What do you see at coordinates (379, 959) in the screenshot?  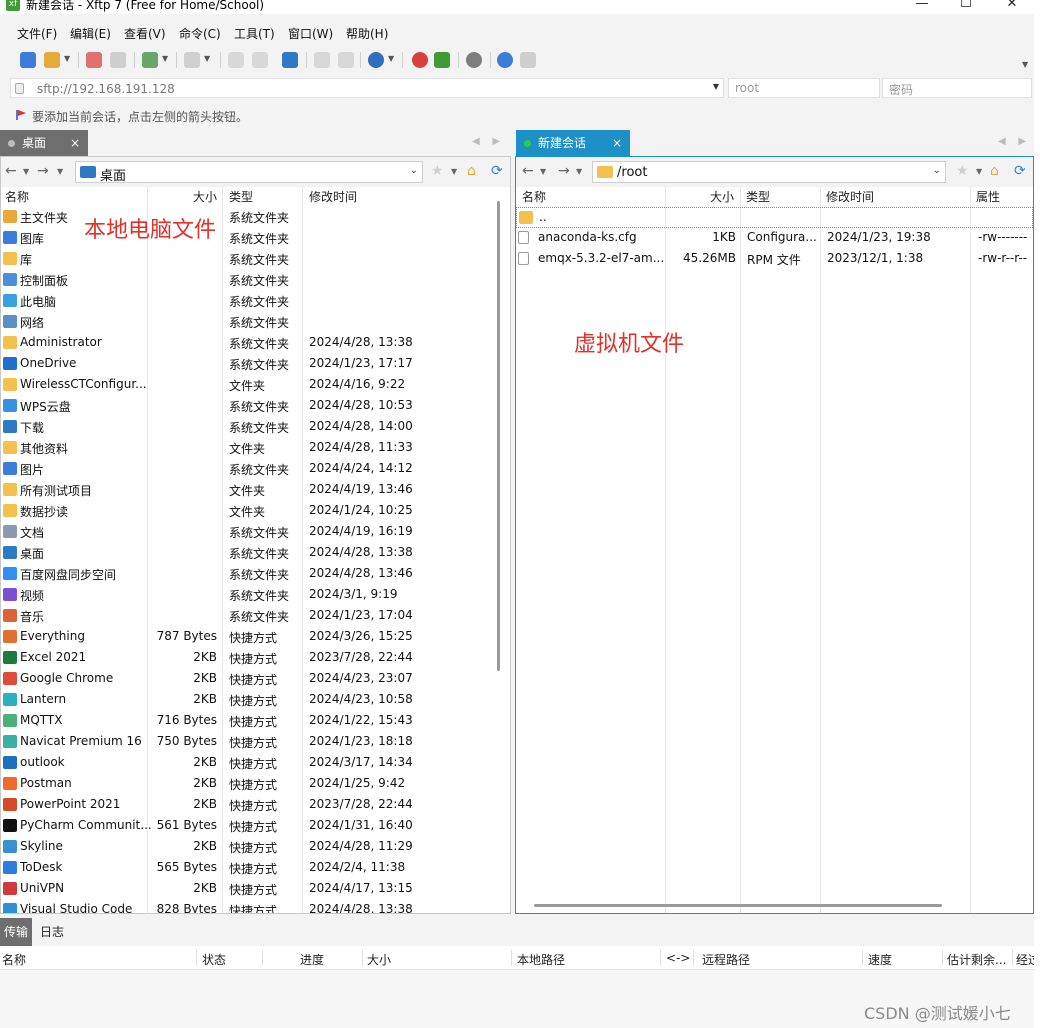 I see `transfer-col-size: 大小` at bounding box center [379, 959].